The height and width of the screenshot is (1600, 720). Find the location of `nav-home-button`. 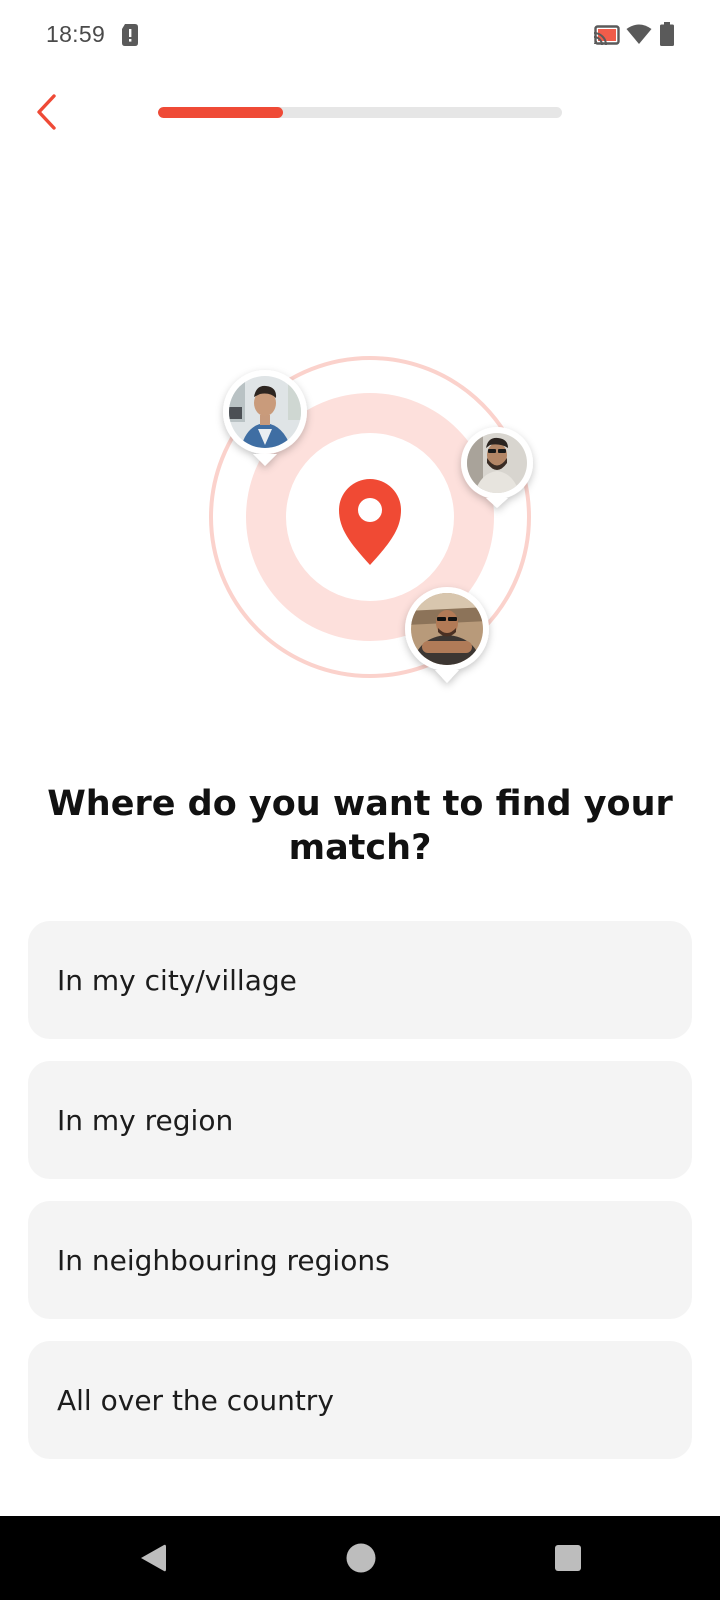

nav-home-button is located at coordinates (361, 1558).